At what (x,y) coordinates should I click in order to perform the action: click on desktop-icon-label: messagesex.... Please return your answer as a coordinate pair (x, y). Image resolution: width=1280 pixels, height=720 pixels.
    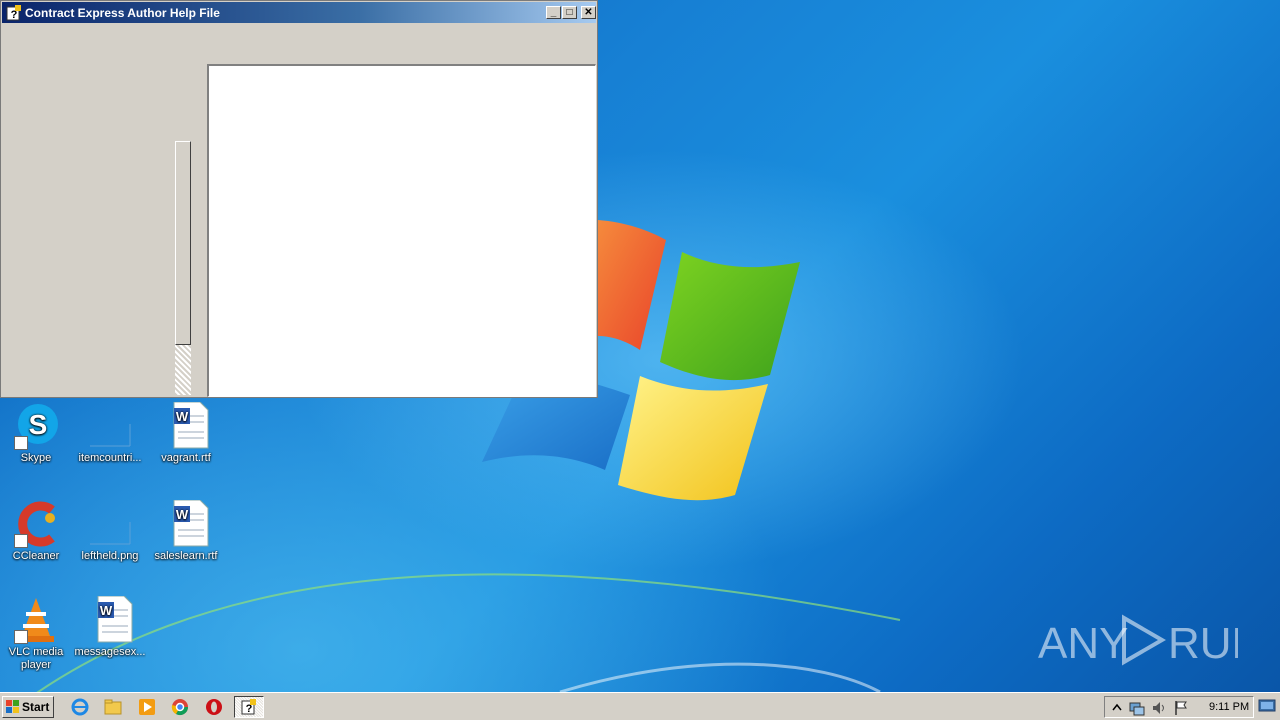
    Looking at the image, I should click on (110, 652).